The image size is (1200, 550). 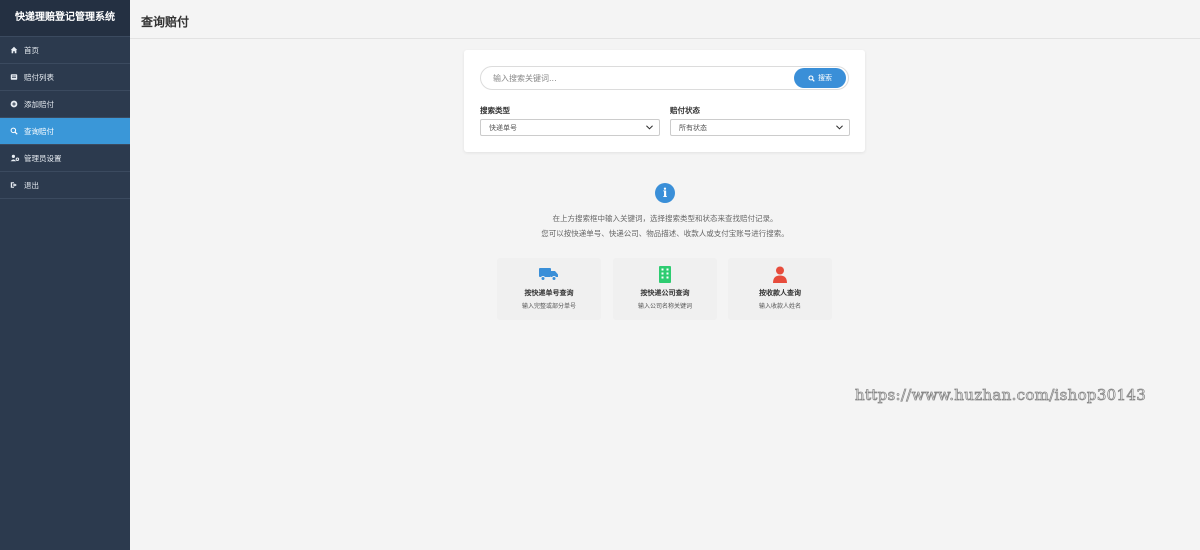 I want to click on feature-title: 按快递公司查询, so click(x=665, y=293).